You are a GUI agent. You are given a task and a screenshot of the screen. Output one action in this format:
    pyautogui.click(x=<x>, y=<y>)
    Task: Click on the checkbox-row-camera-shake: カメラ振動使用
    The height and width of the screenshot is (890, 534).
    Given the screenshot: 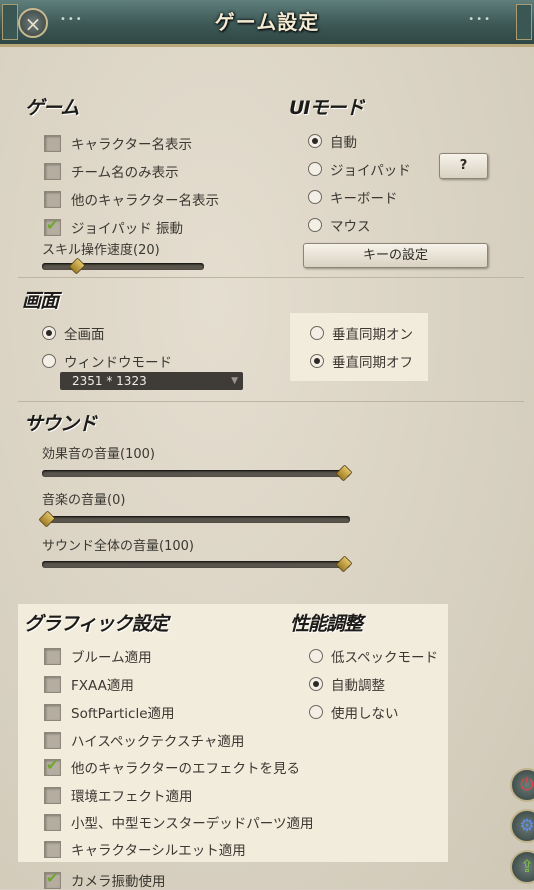 What is the action you would take?
    pyautogui.click(x=105, y=879)
    